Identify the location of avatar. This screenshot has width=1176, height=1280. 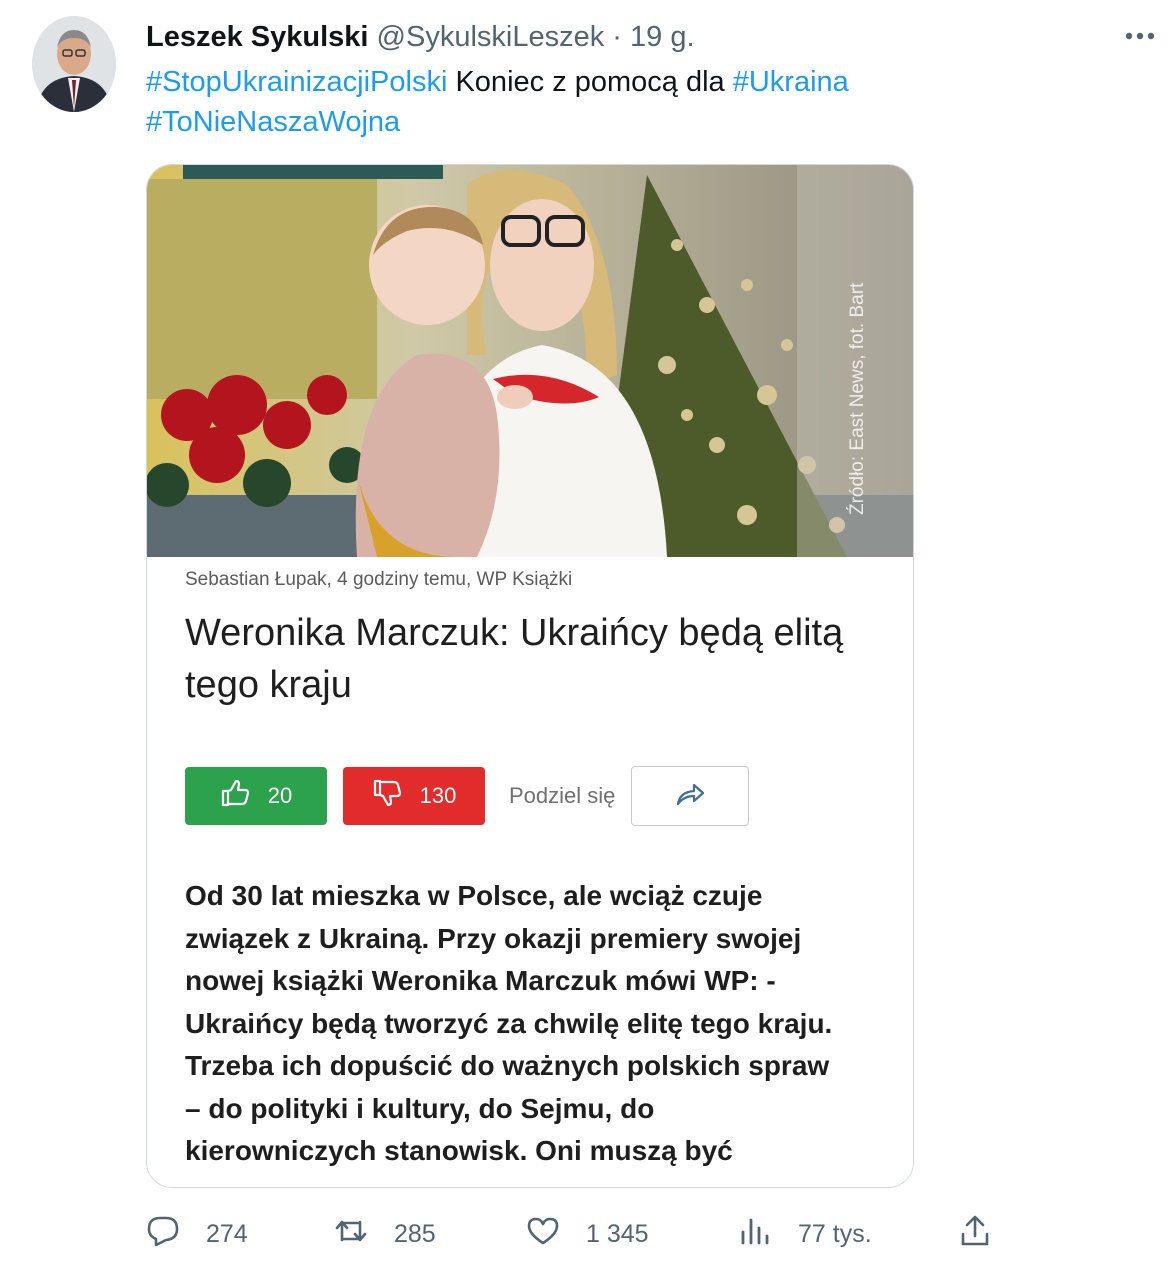
(74, 64).